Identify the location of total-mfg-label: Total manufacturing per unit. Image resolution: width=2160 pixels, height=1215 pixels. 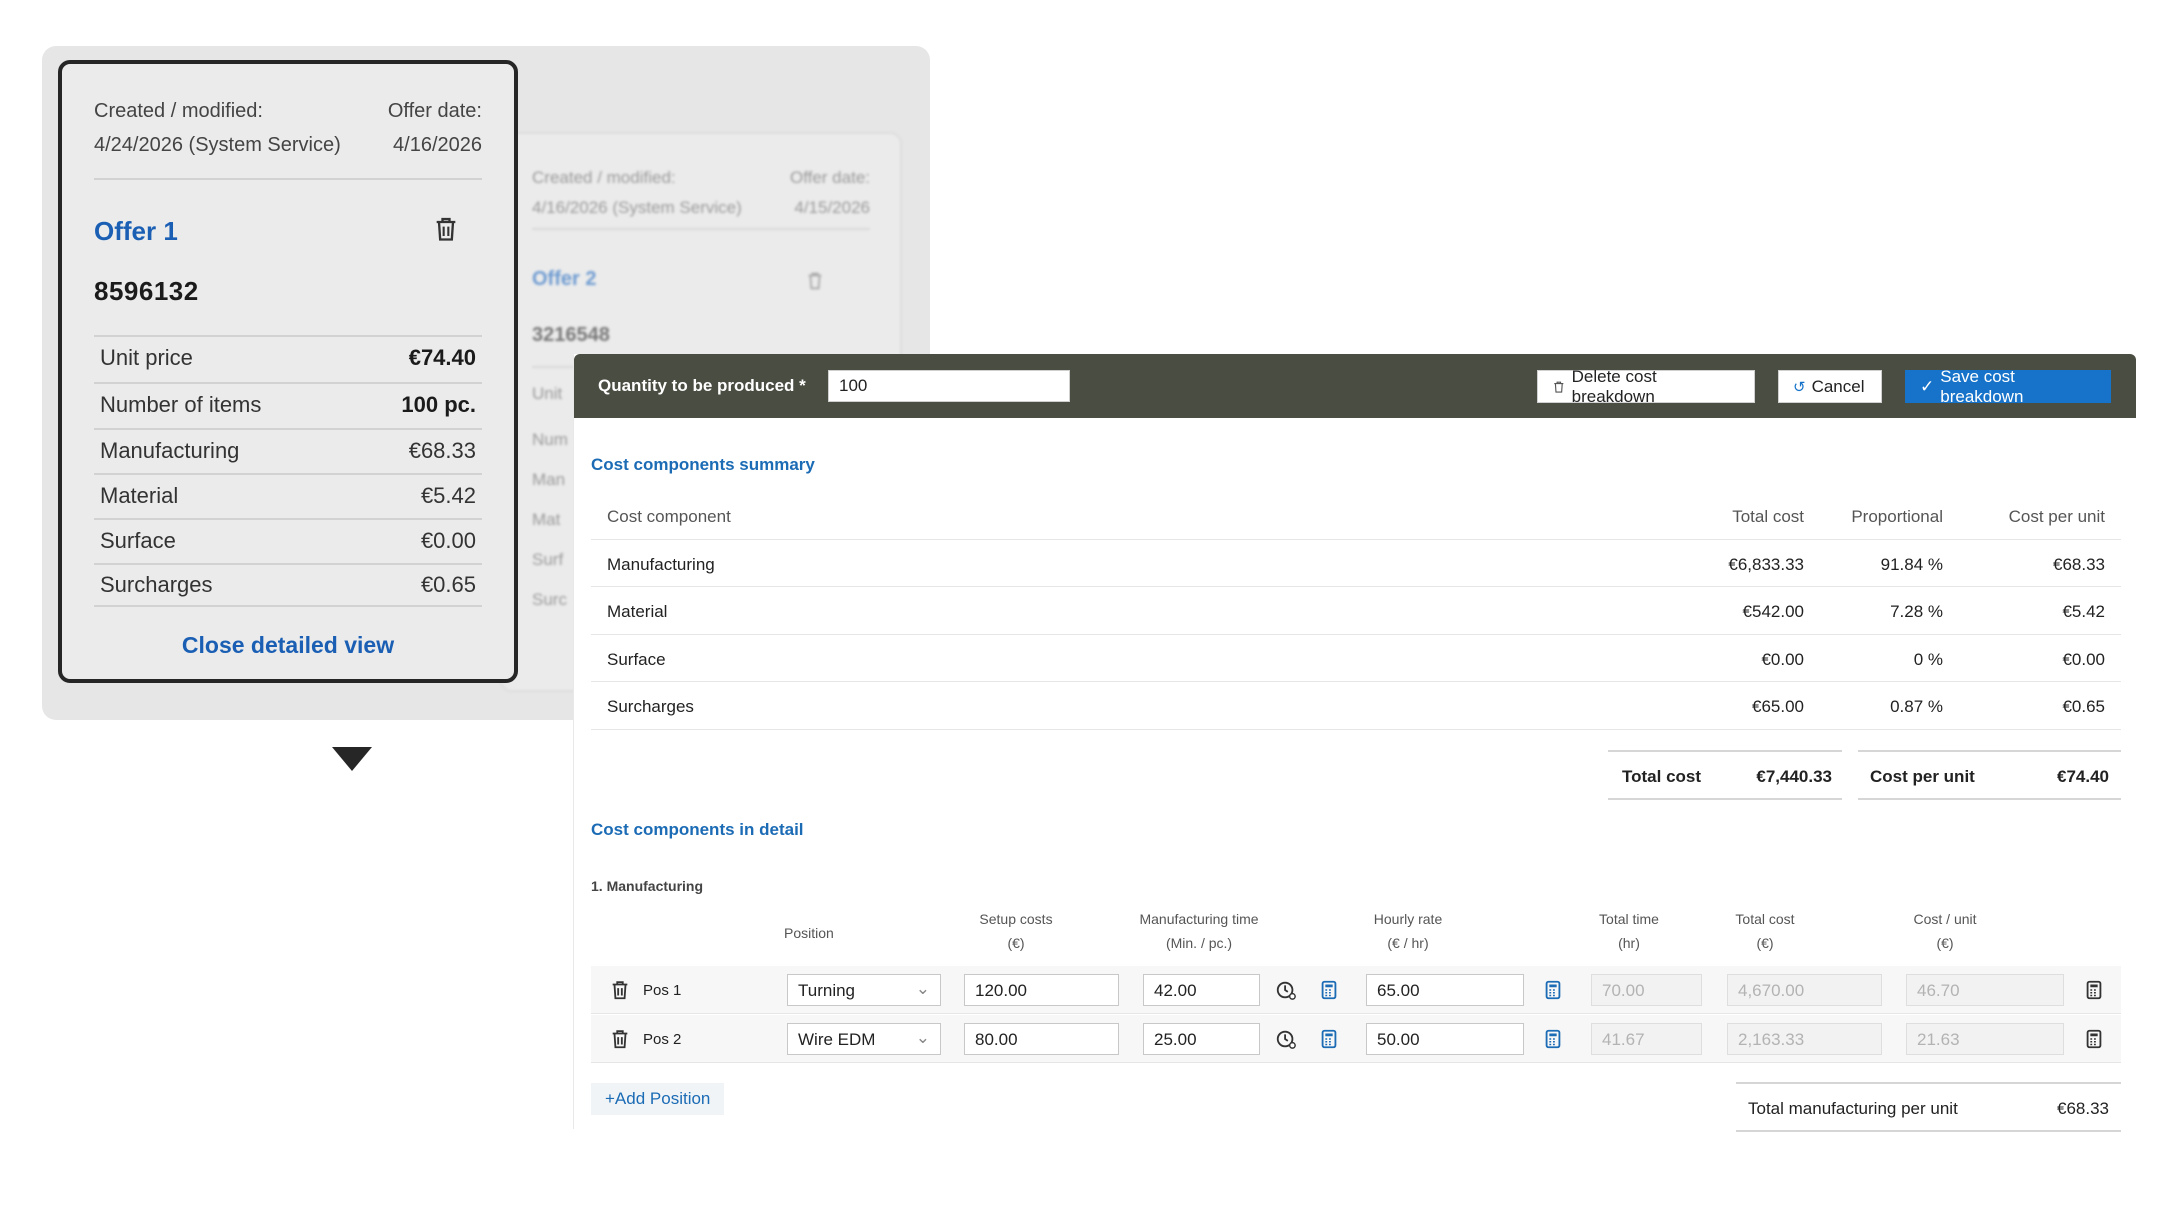
(1853, 1108).